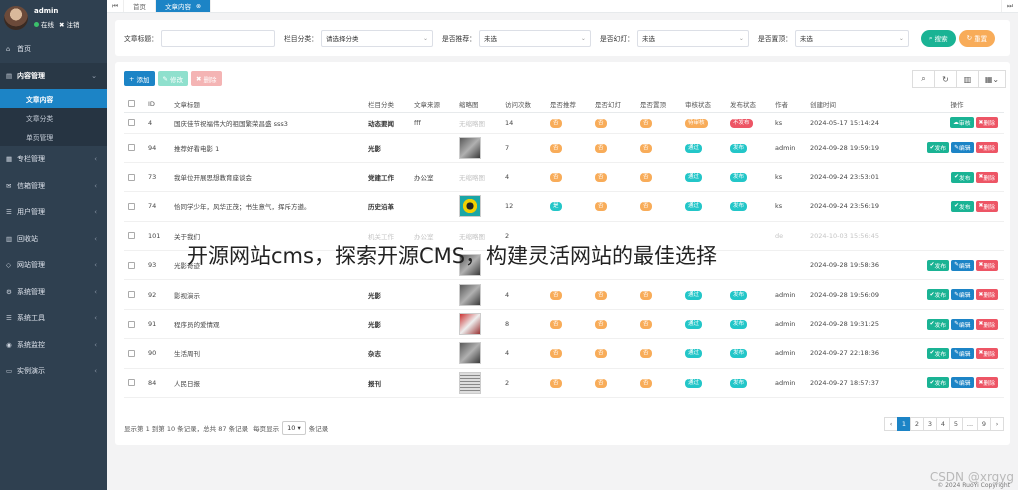 The image size is (1018, 490). What do you see at coordinates (923, 79) in the screenshot?
I see `search-toggle-icon: ⌕` at bounding box center [923, 79].